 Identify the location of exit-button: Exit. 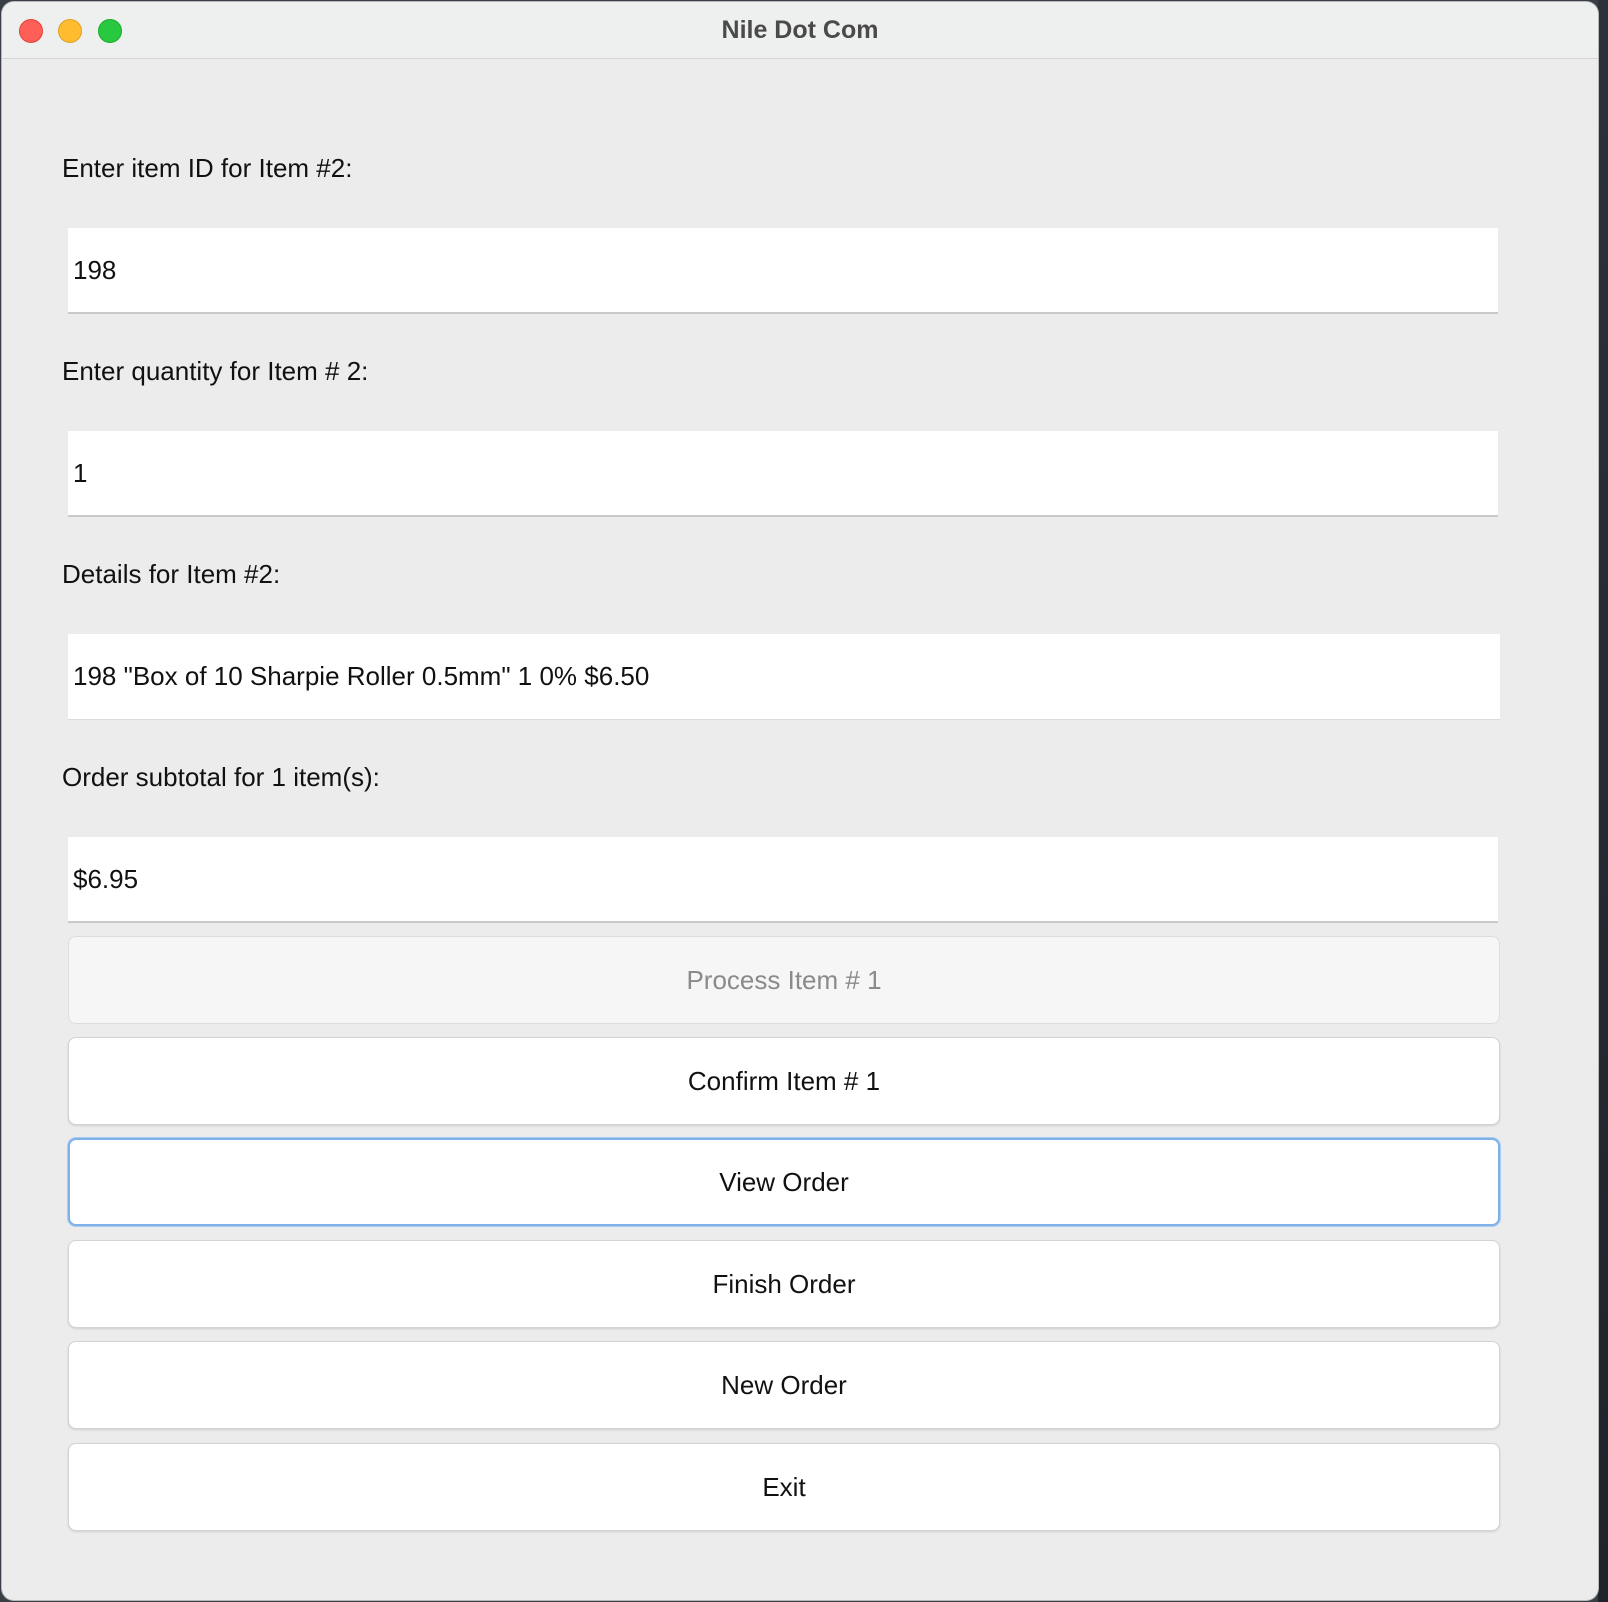
(784, 1487).